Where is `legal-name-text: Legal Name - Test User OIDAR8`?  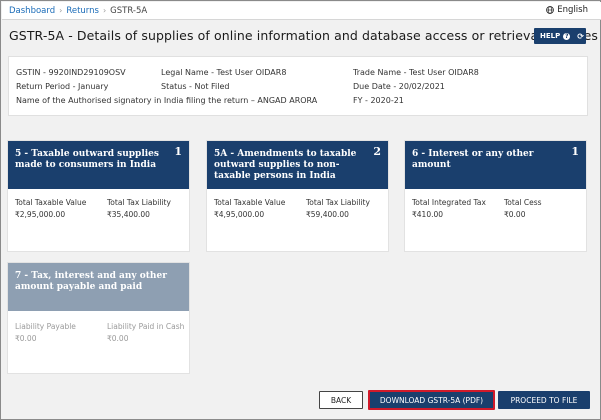
legal-name-text: Legal Name - Test User OIDAR8 is located at coordinates (224, 72).